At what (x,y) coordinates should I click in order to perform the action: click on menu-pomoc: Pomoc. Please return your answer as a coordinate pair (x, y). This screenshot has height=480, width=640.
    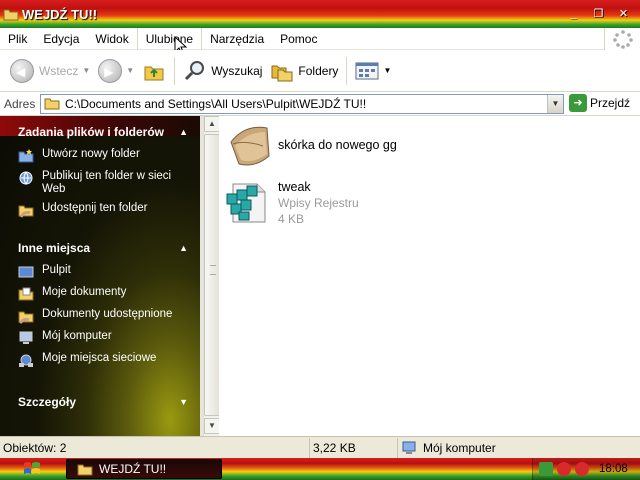
    Looking at the image, I should click on (298, 39).